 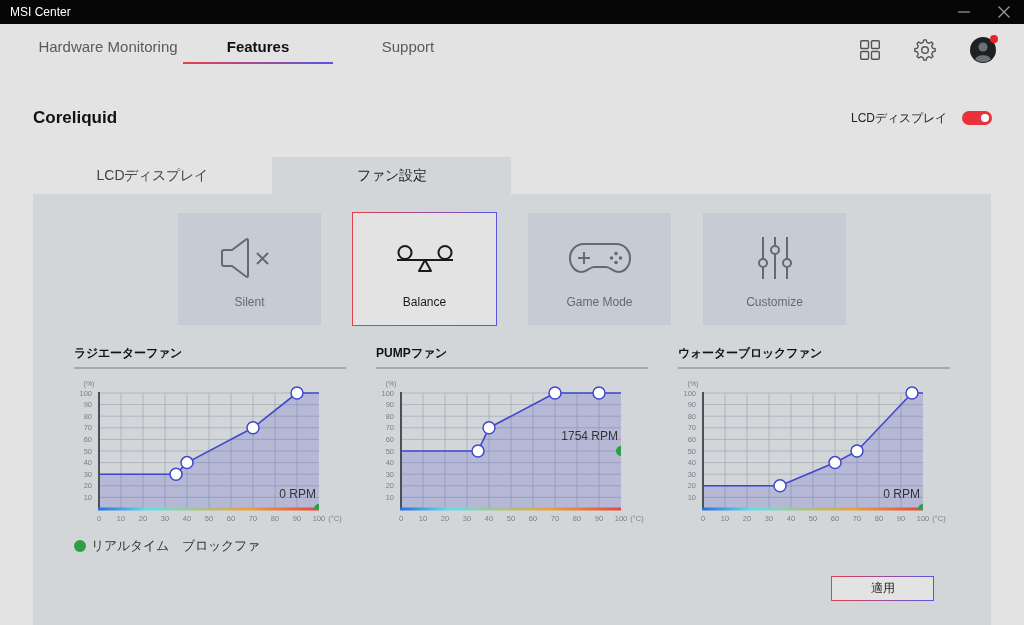 What do you see at coordinates (108, 44) in the screenshot?
I see `nav-tab: Hardware Monitoring` at bounding box center [108, 44].